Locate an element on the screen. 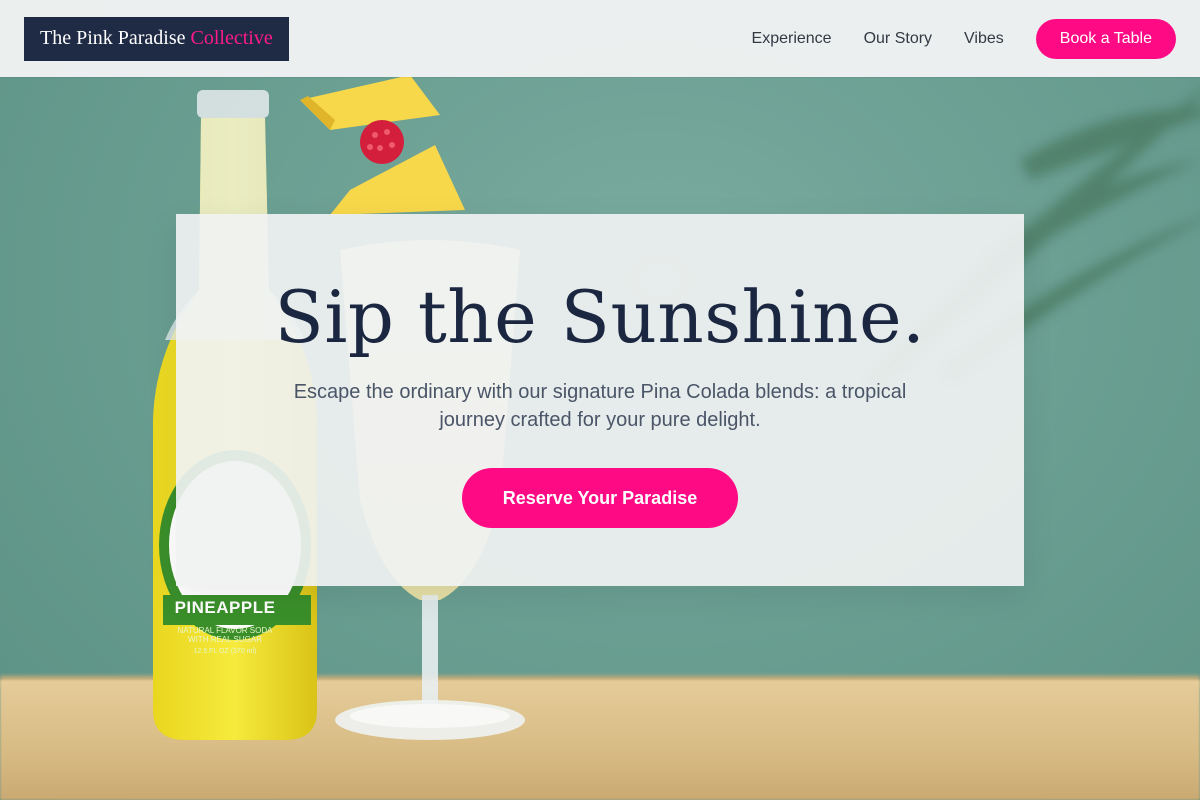 The height and width of the screenshot is (800, 1200). bottle-label-line2: WITH REAL SUGAR is located at coordinates (225, 639).